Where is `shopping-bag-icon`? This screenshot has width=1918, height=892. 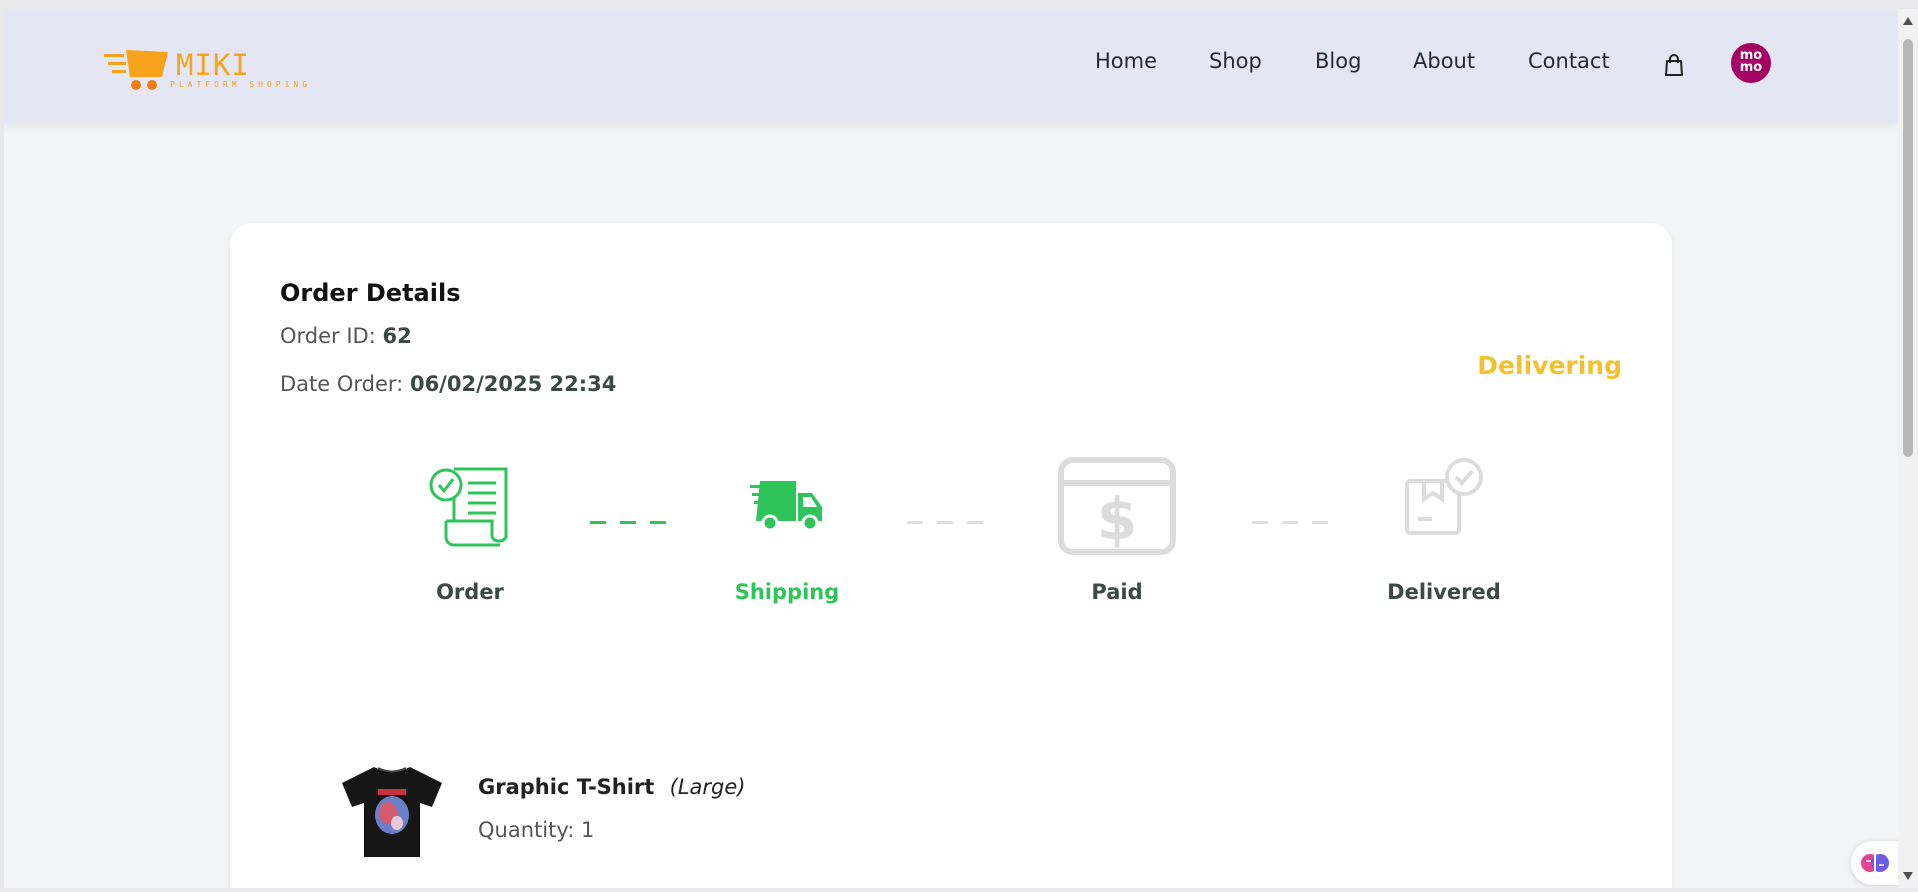
shopping-bag-icon is located at coordinates (1674, 65).